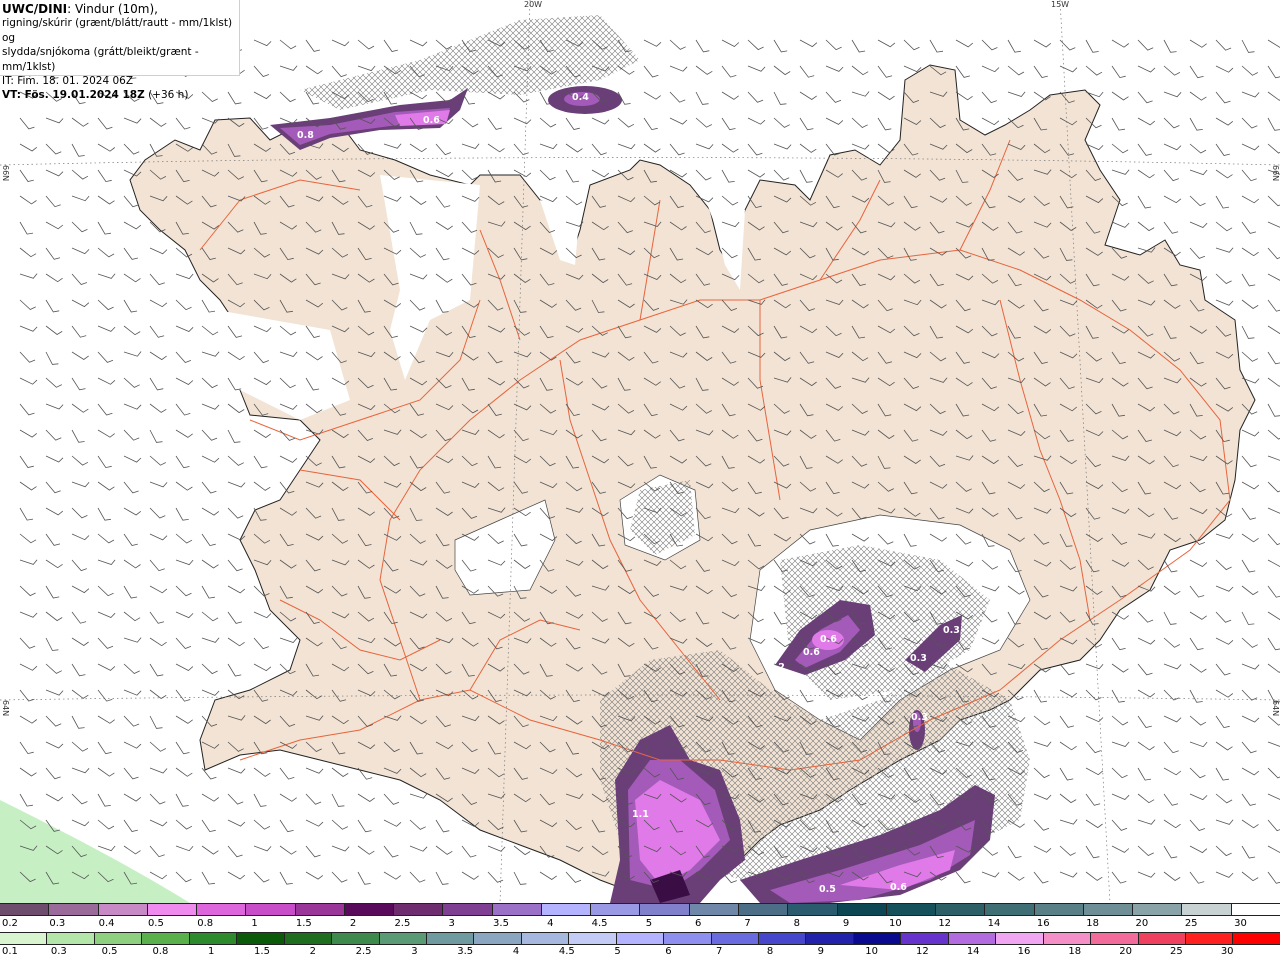  What do you see at coordinates (919, 717) in the screenshot?
I see `precip-label: 0.3` at bounding box center [919, 717].